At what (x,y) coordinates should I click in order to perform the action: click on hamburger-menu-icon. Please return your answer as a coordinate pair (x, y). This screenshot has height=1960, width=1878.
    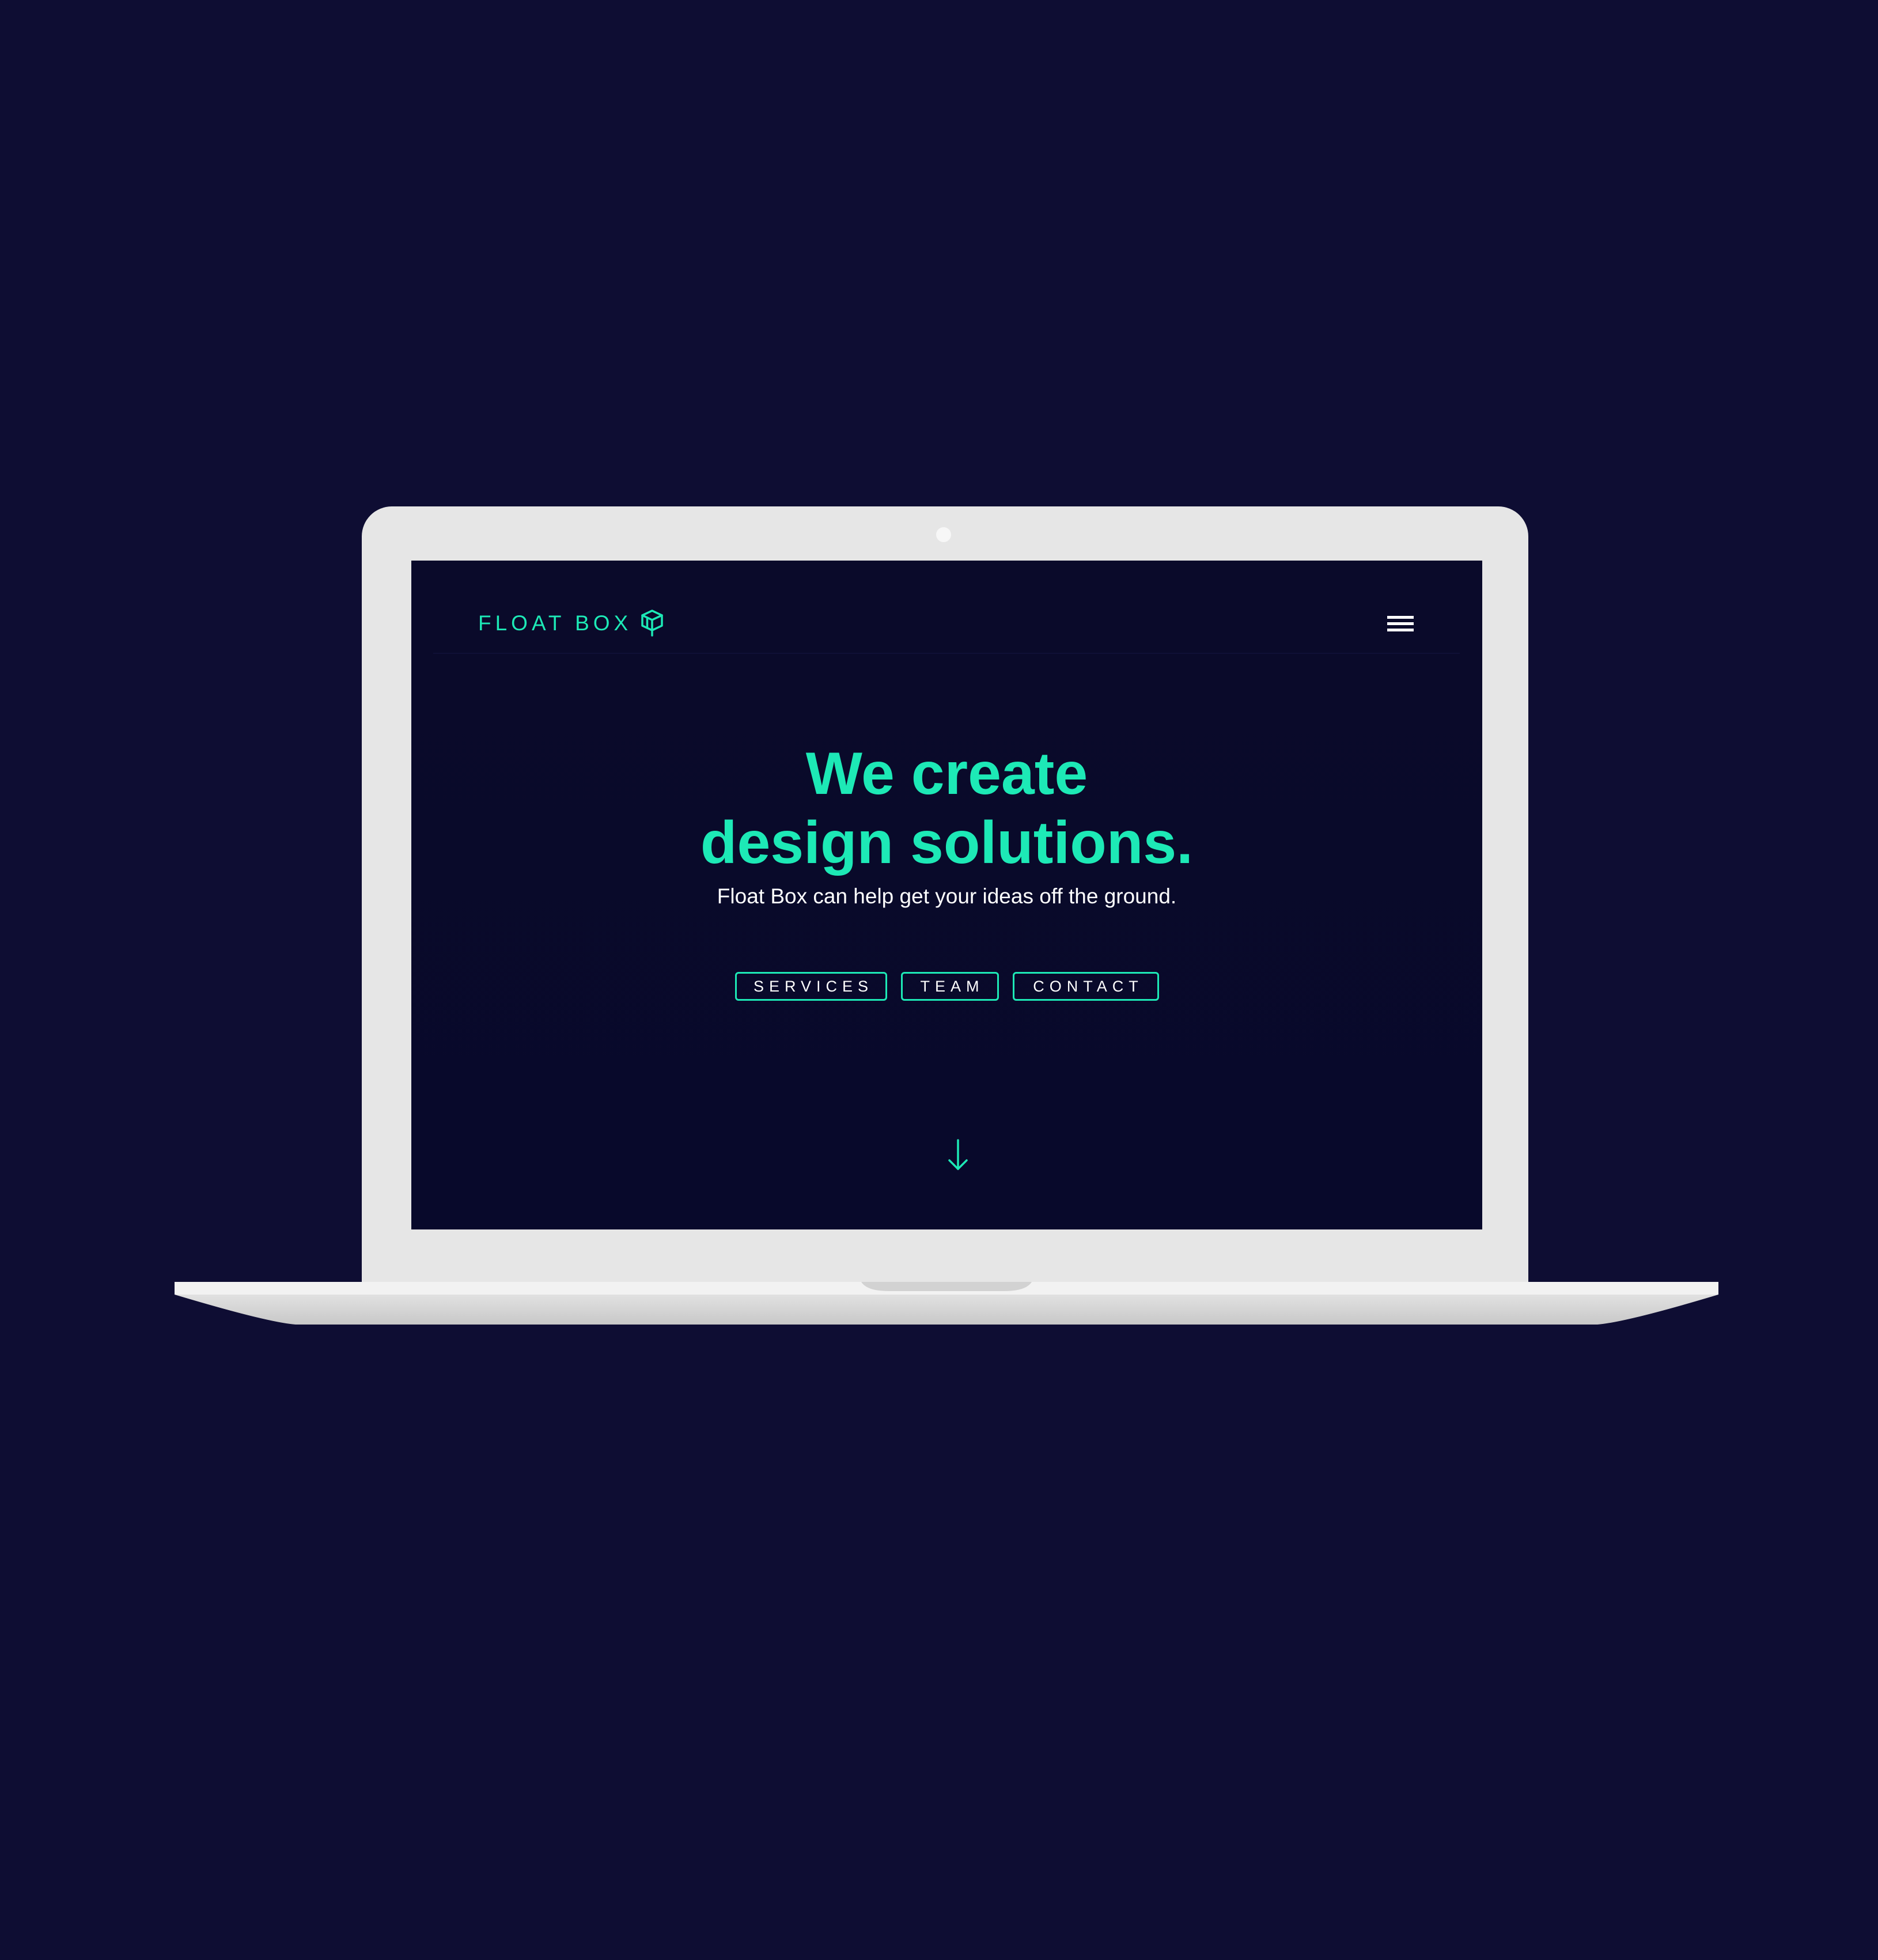
    Looking at the image, I should click on (1400, 623).